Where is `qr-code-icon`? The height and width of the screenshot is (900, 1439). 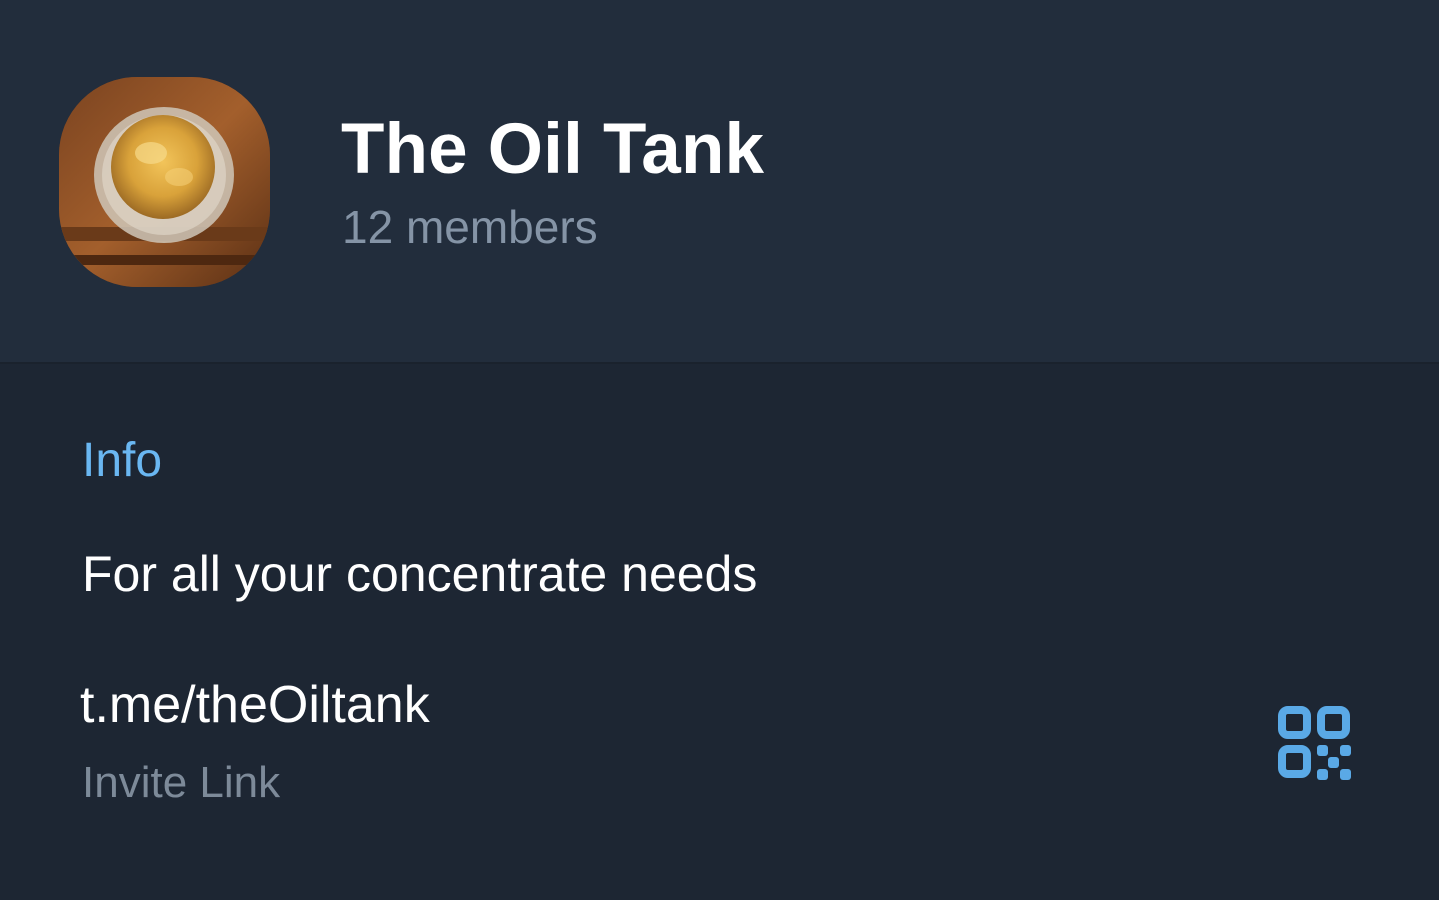
qr-code-icon is located at coordinates (1314, 743).